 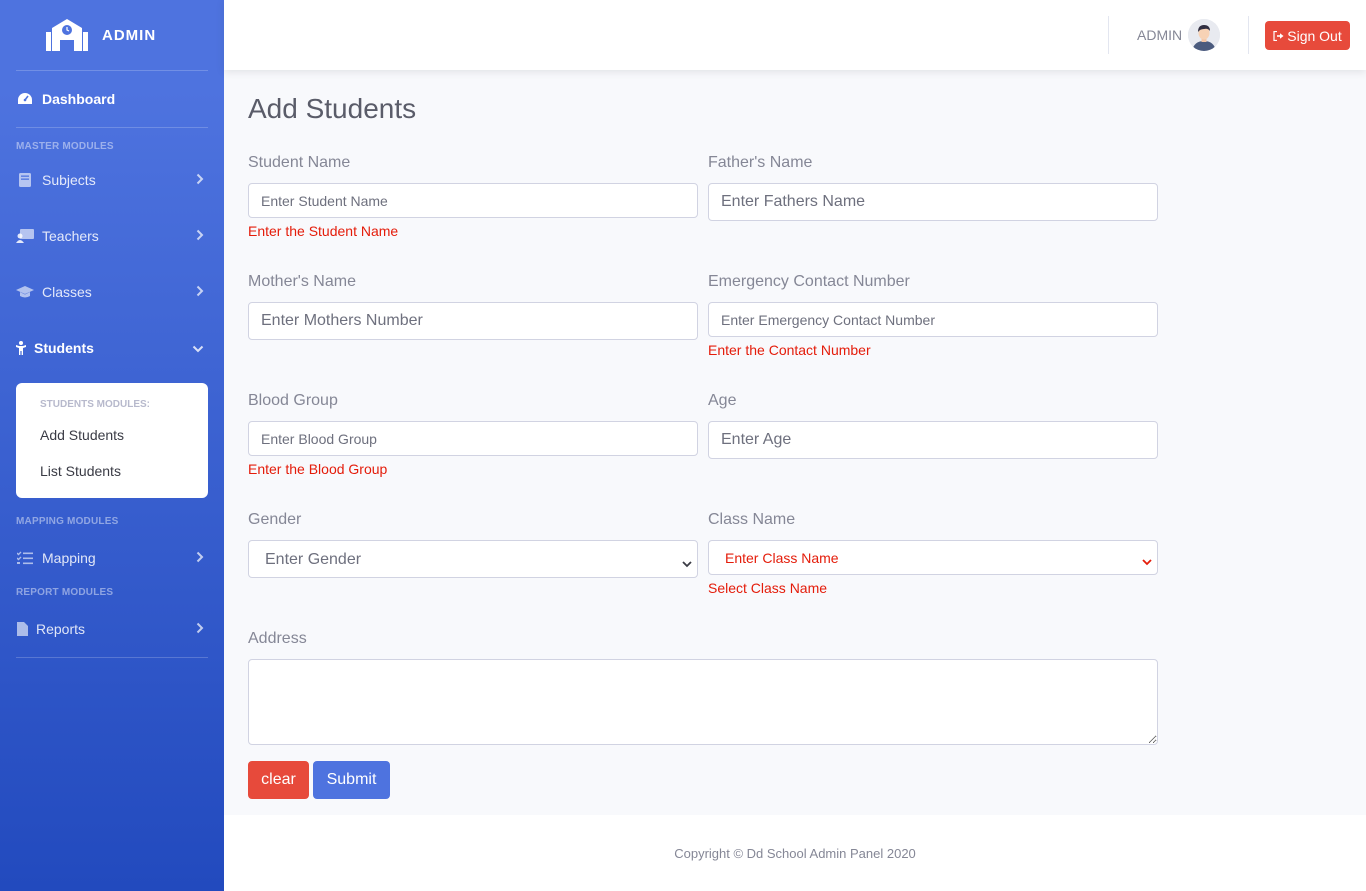 What do you see at coordinates (25, 99) in the screenshot?
I see `dashboard-icon` at bounding box center [25, 99].